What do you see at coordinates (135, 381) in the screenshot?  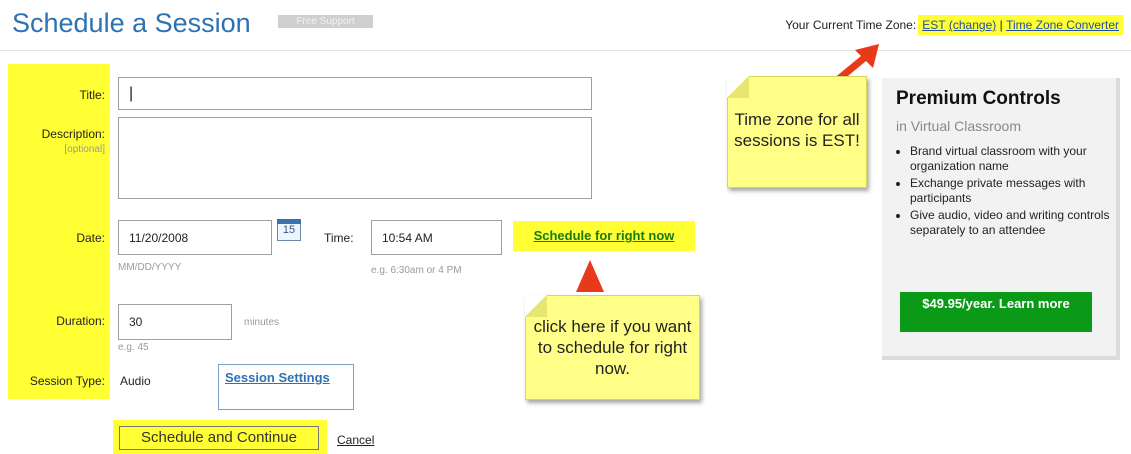 I see `session-type-value: Audio` at bounding box center [135, 381].